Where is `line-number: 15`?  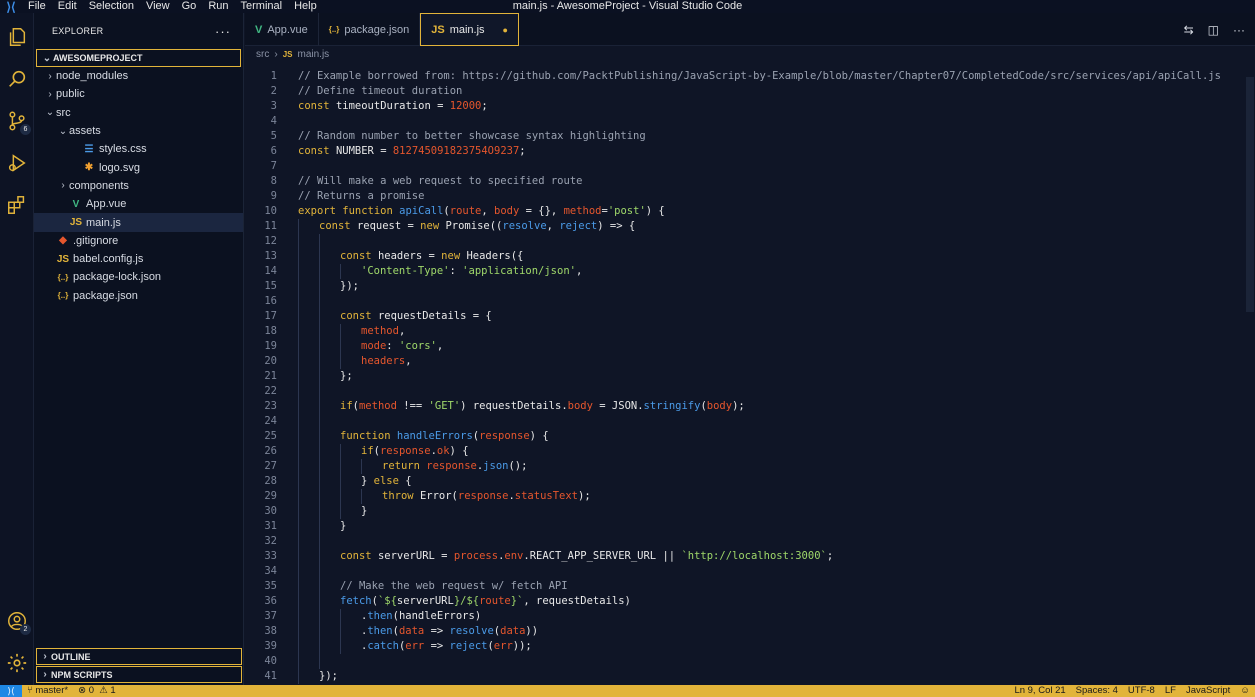
line-number: 15 is located at coordinates (270, 286).